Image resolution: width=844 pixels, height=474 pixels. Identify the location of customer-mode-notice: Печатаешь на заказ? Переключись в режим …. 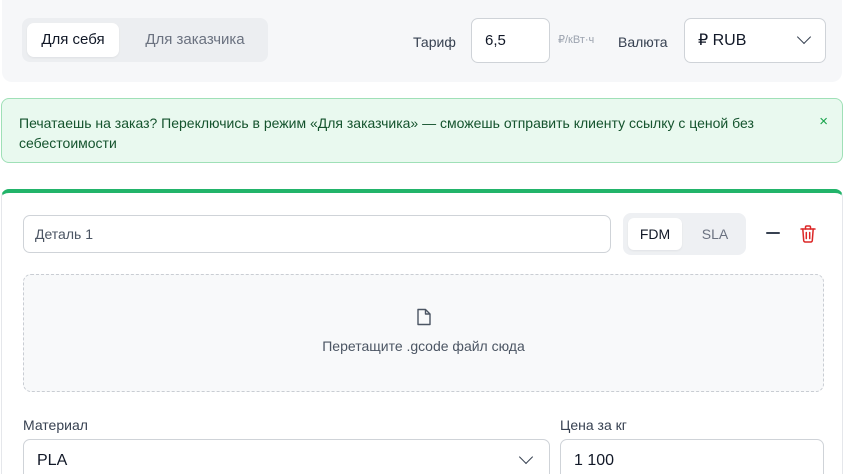
(422, 130).